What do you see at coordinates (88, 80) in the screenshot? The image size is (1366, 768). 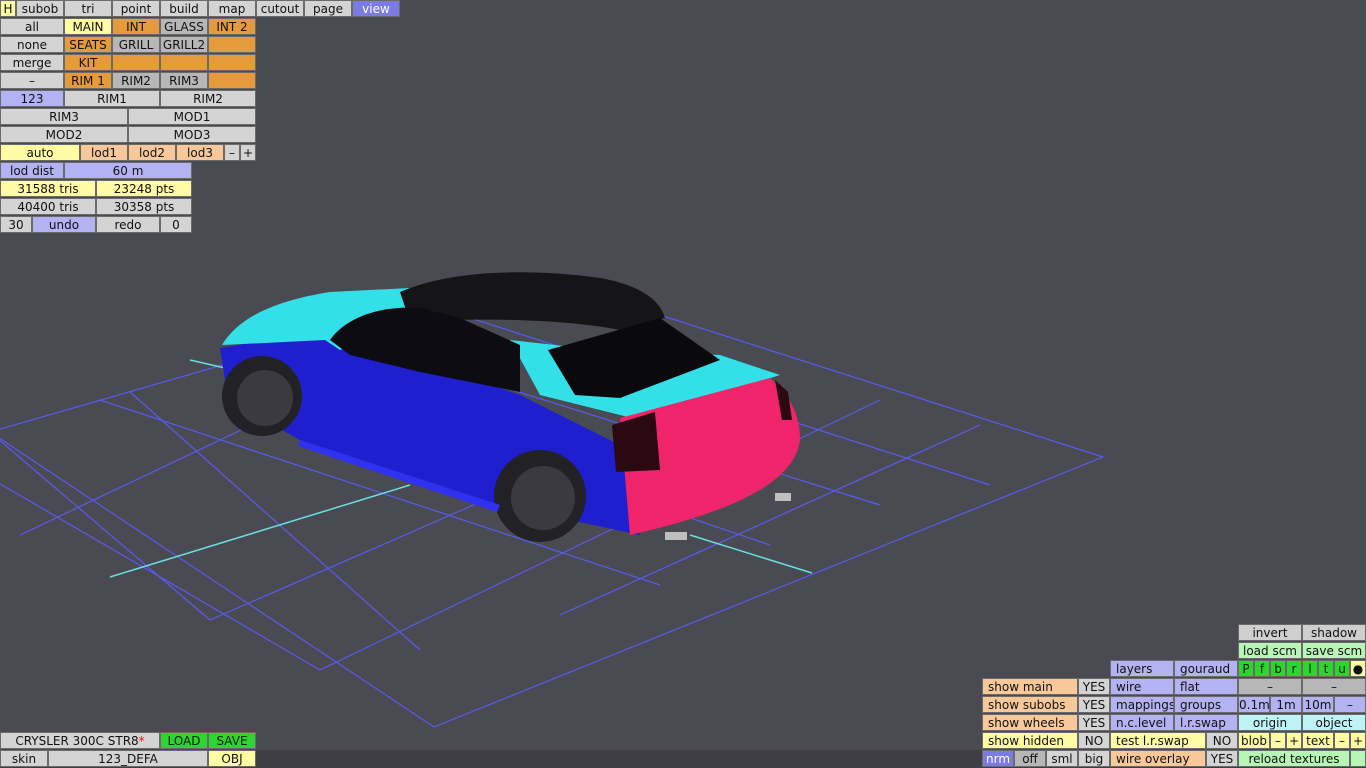 I see `subobj-rim1: RIM 1` at bounding box center [88, 80].